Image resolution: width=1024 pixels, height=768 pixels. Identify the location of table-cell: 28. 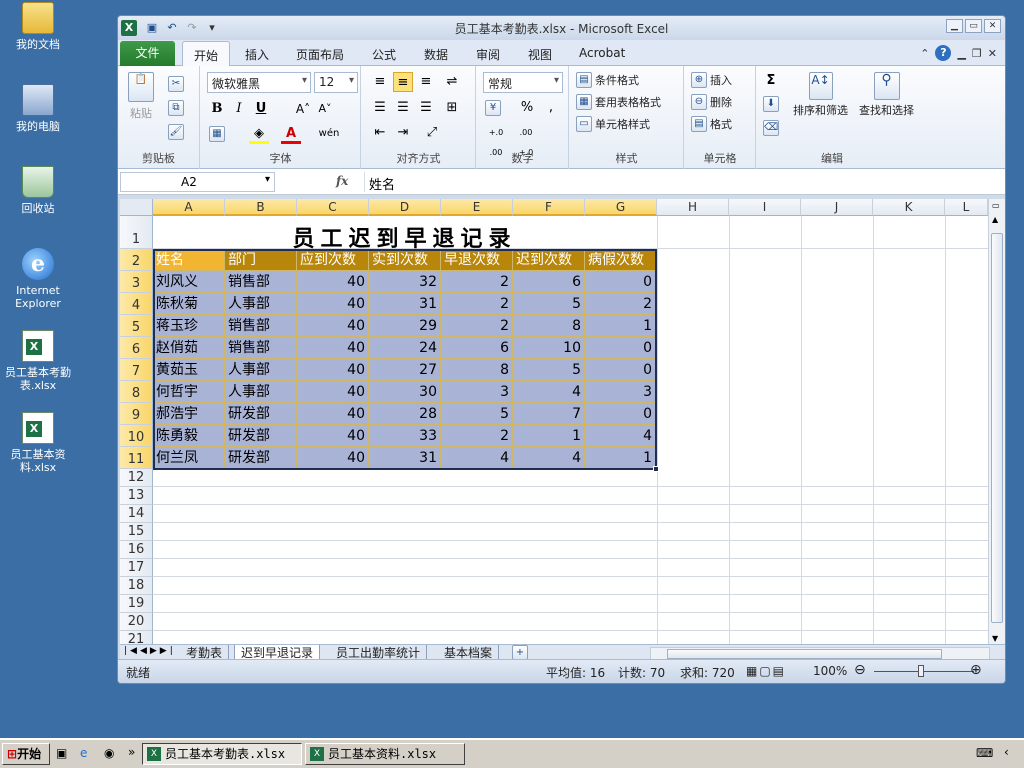
(405, 414).